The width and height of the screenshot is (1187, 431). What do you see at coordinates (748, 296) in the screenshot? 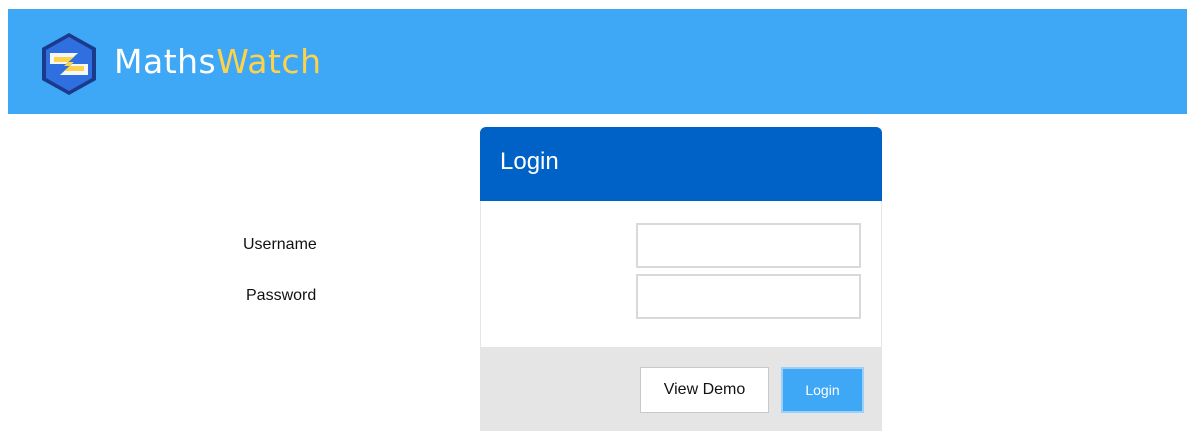
I see `password-input` at bounding box center [748, 296].